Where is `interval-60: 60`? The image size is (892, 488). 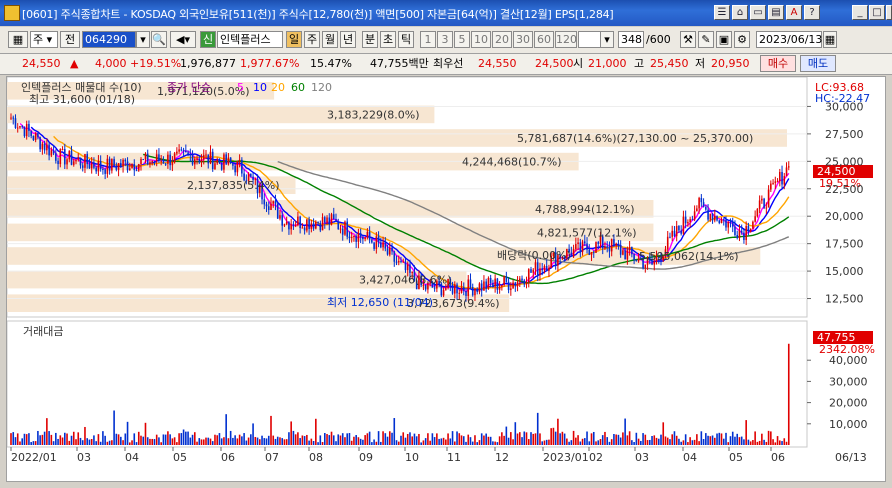
interval-60: 60 is located at coordinates (544, 39).